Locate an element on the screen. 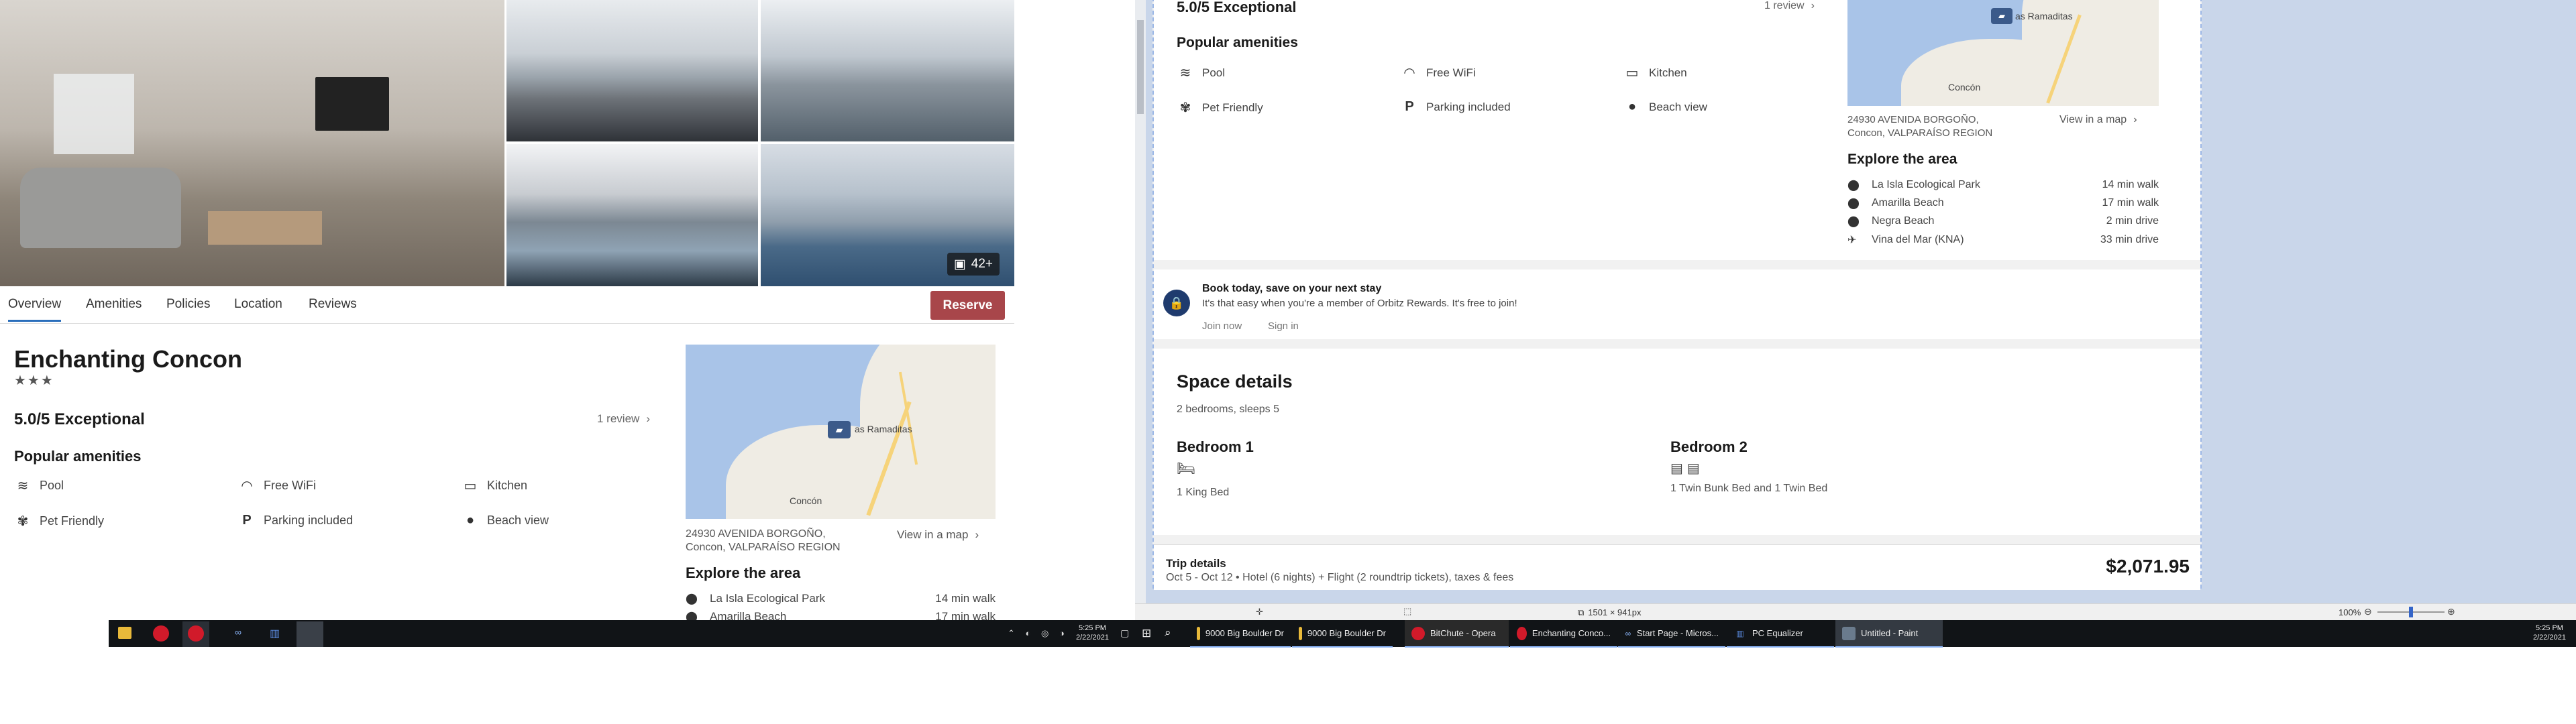 The image size is (2576, 724). paint-icon is located at coordinates (1849, 633).